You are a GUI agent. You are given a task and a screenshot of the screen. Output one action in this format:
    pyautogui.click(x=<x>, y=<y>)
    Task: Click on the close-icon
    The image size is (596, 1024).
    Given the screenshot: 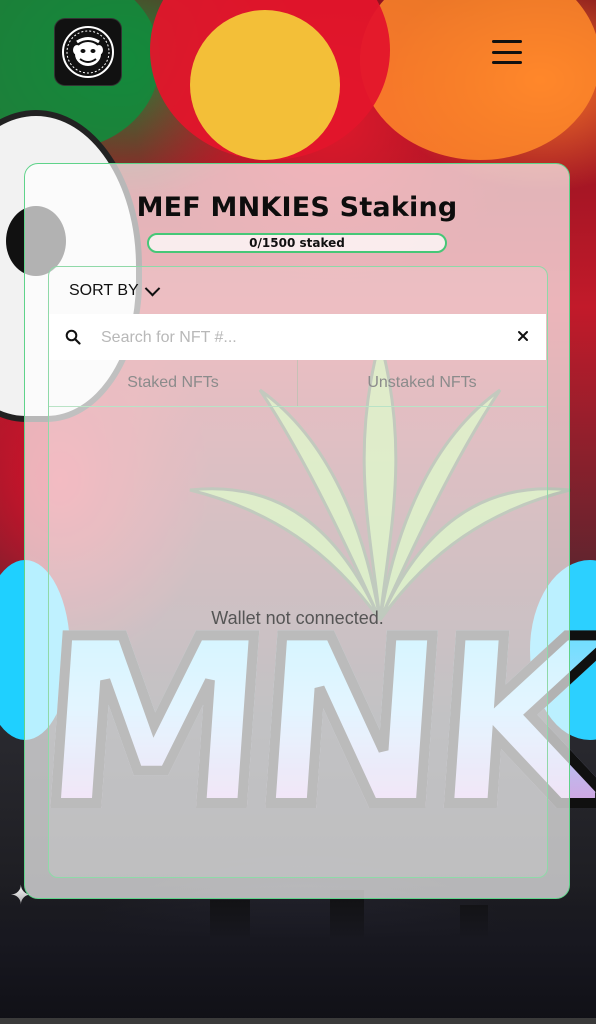 What is the action you would take?
    pyautogui.click(x=523, y=336)
    